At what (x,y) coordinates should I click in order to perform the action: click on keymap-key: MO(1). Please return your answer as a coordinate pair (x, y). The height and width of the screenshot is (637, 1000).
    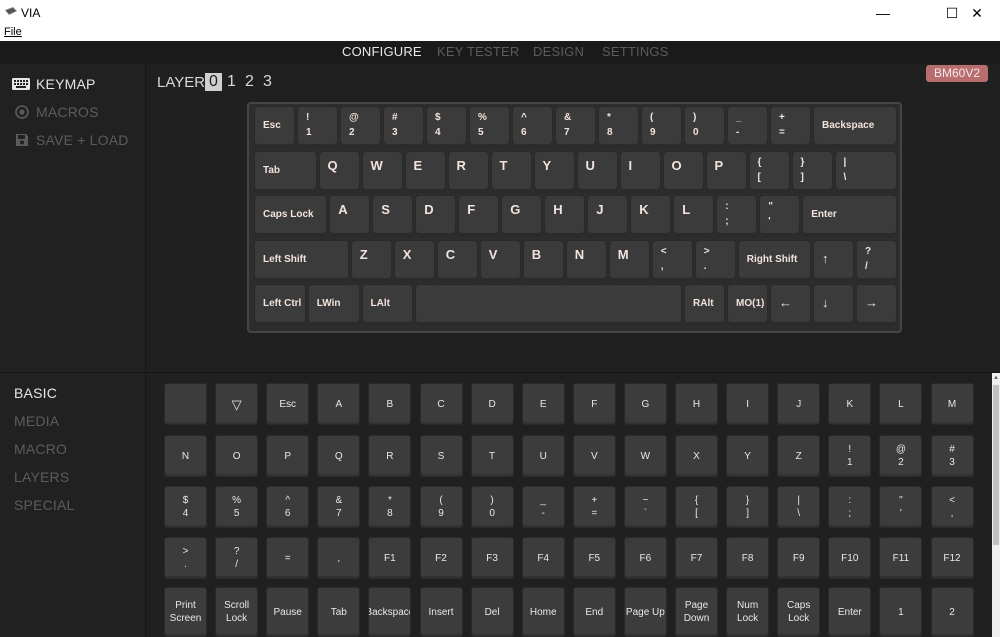
    Looking at the image, I should click on (747, 305).